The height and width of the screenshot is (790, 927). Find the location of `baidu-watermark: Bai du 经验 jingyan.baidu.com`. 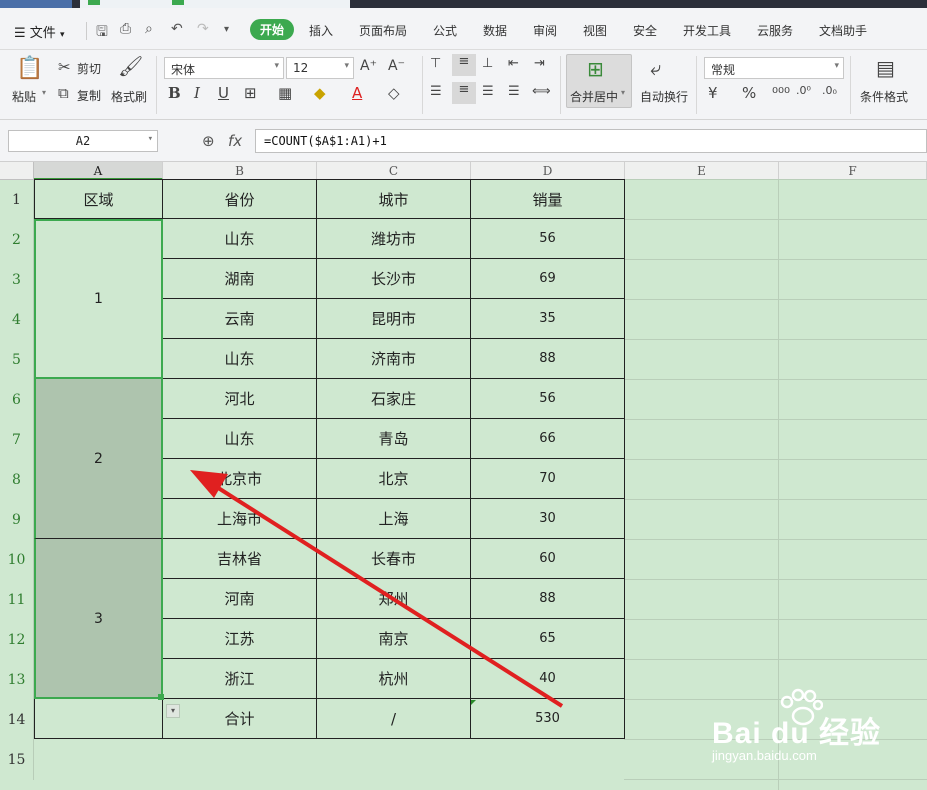

baidu-watermark: Bai du 经验 jingyan.baidu.com is located at coordinates (812, 729).